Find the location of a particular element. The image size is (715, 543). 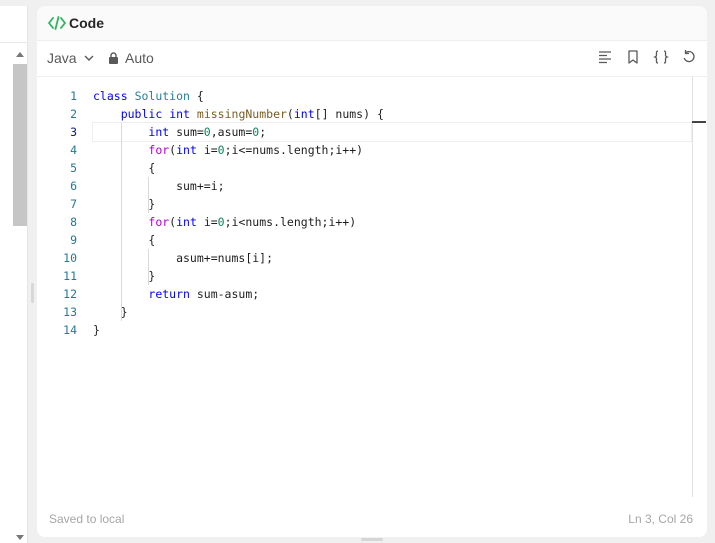

scroll-up-arrow-icon is located at coordinates (20, 54).